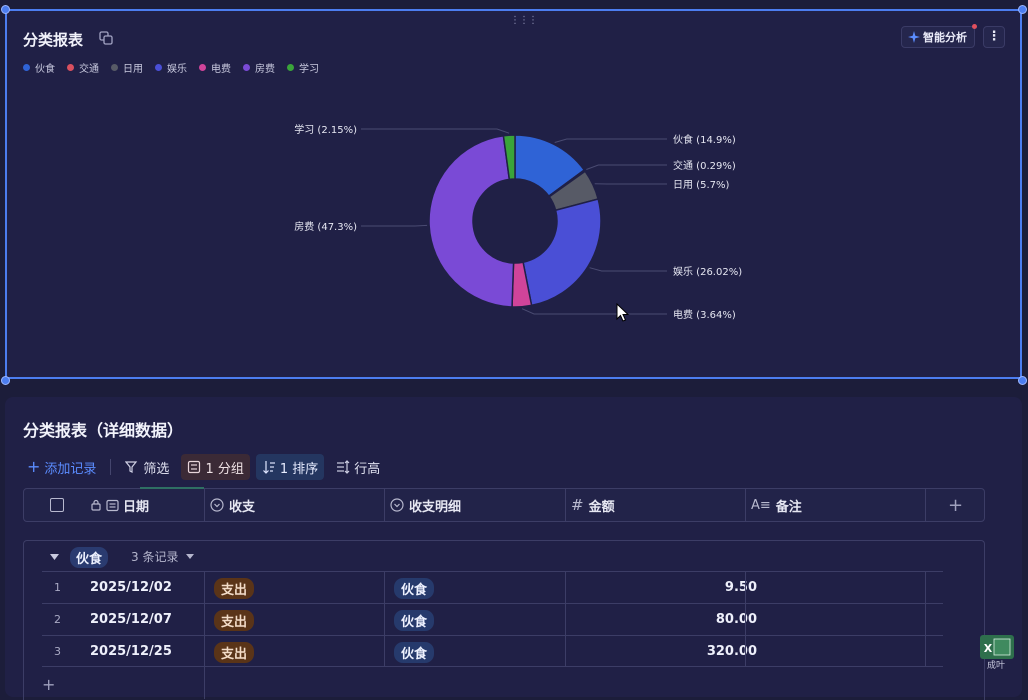 The width and height of the screenshot is (1028, 700). I want to click on sort-button: 1 排序, so click(290, 467).